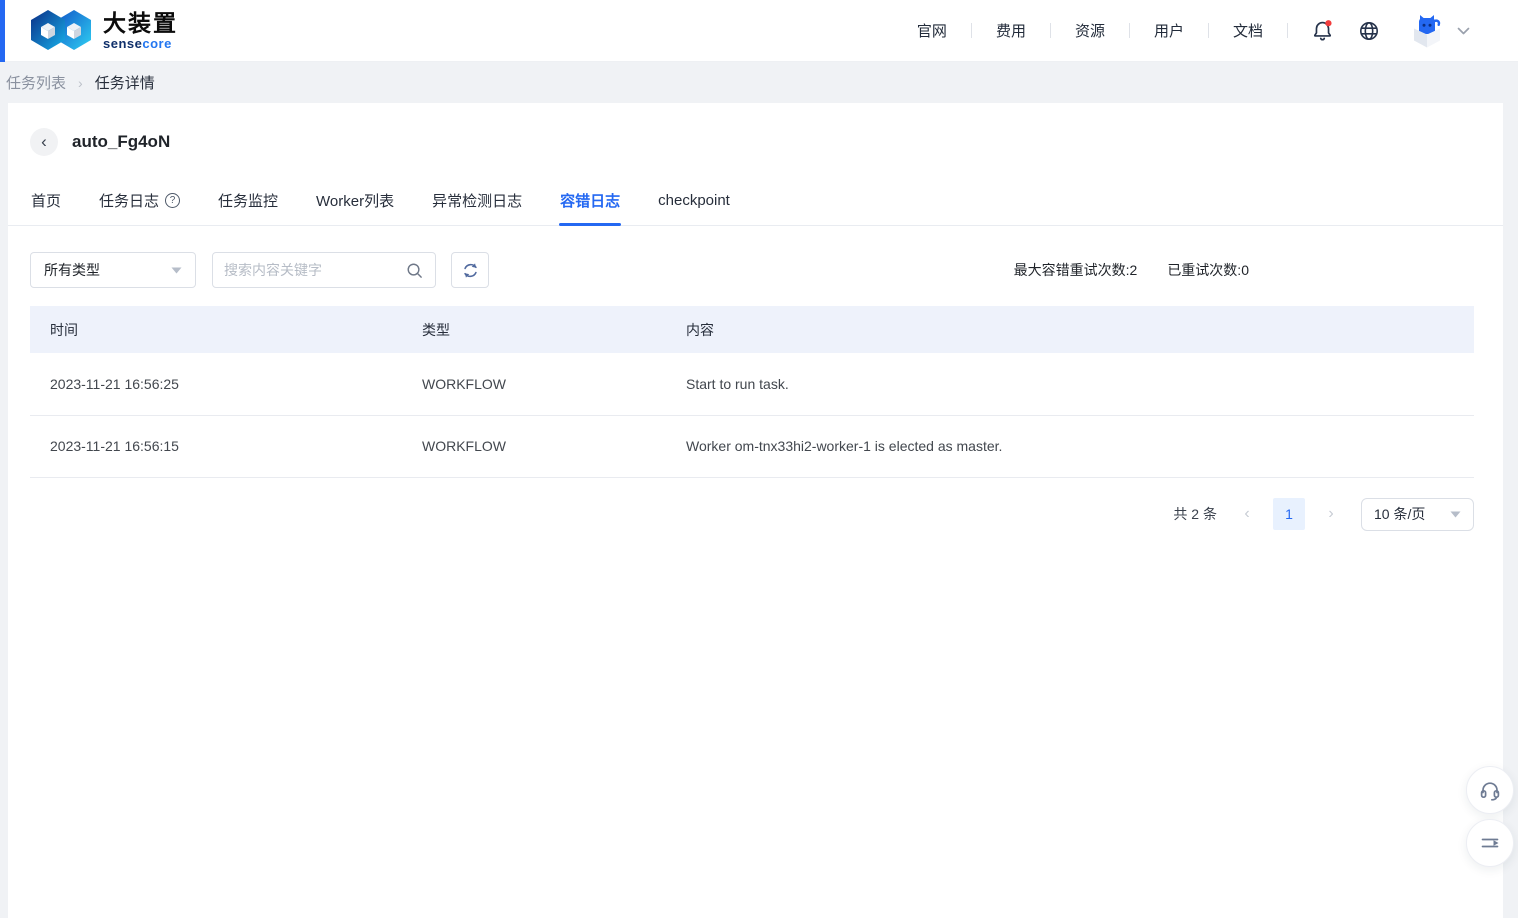  I want to click on tab-fault-tolerance-log: 容错日志, so click(590, 205).